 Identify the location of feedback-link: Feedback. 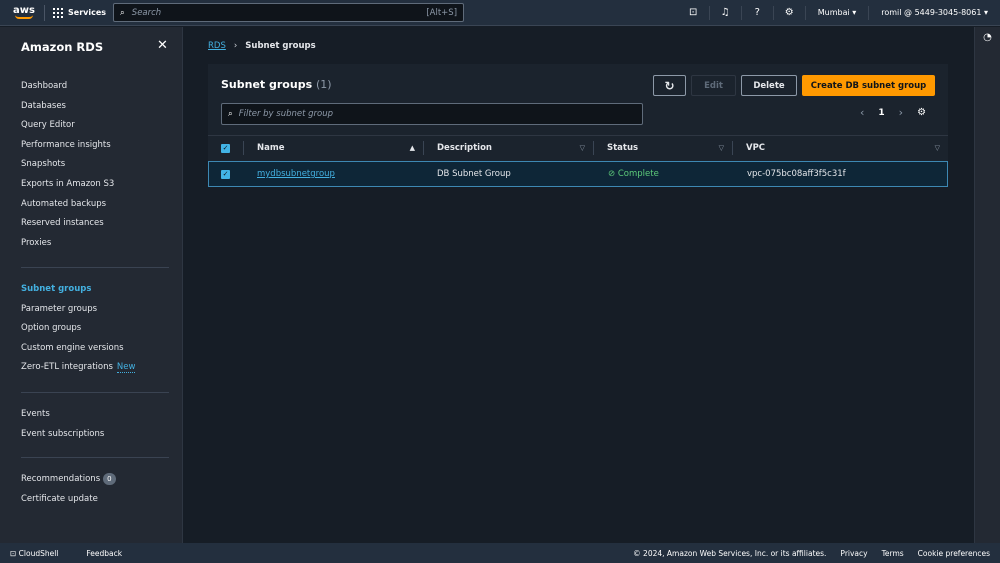
(104, 553).